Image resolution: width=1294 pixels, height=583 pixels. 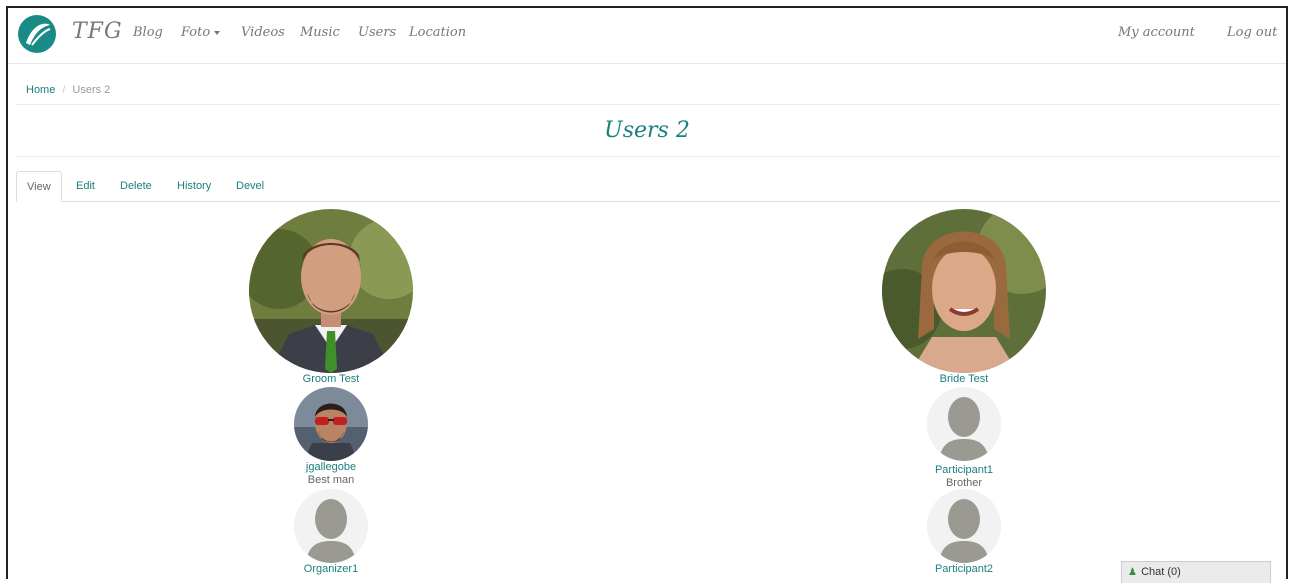 I want to click on best-man-role: Best man, so click(x=331, y=480).